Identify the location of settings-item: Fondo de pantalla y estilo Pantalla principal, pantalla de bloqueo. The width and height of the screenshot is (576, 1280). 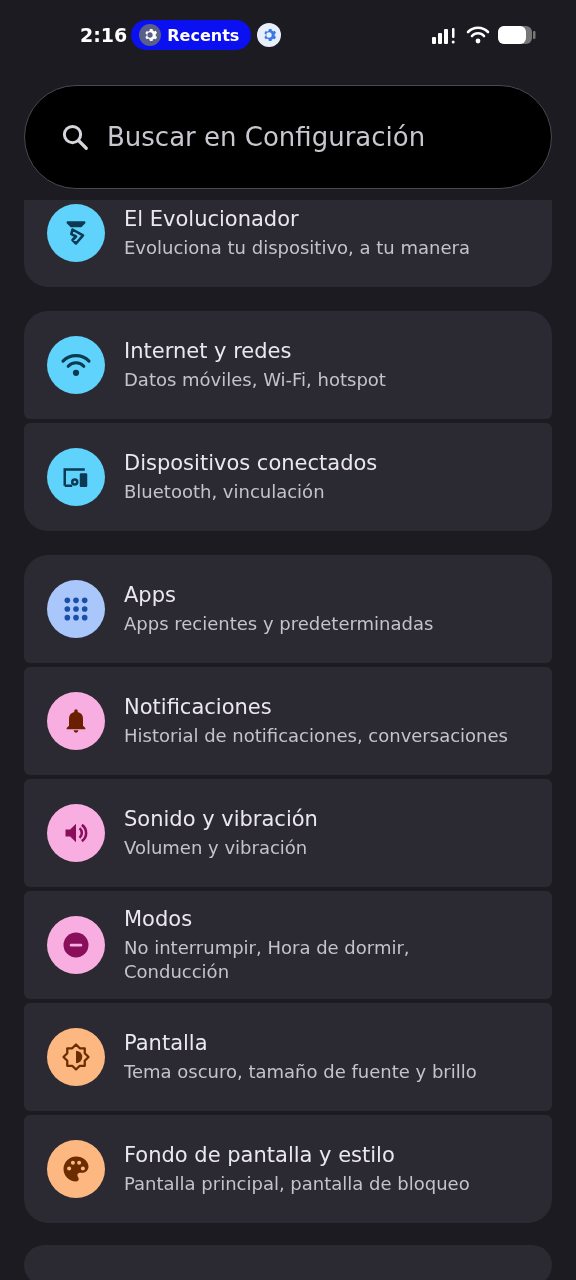
(288, 1169).